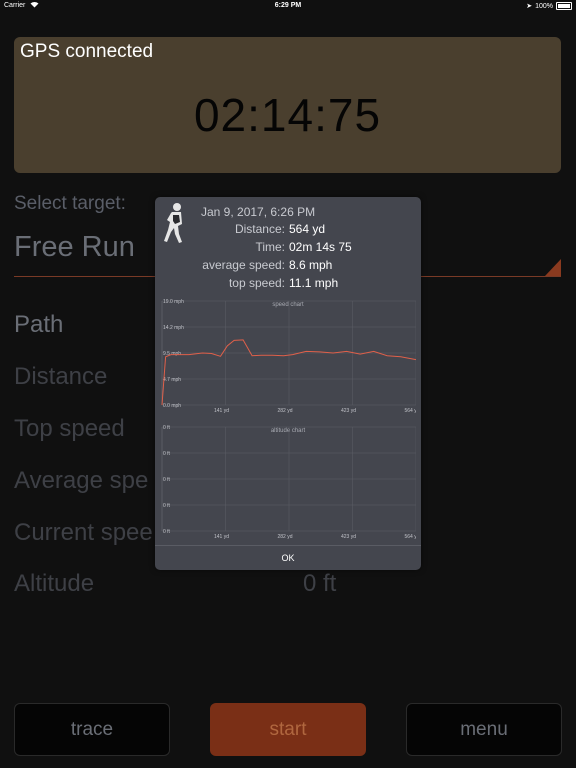 The width and height of the screenshot is (576, 768). What do you see at coordinates (61, 376) in the screenshot?
I see `stat-distance: Distance` at bounding box center [61, 376].